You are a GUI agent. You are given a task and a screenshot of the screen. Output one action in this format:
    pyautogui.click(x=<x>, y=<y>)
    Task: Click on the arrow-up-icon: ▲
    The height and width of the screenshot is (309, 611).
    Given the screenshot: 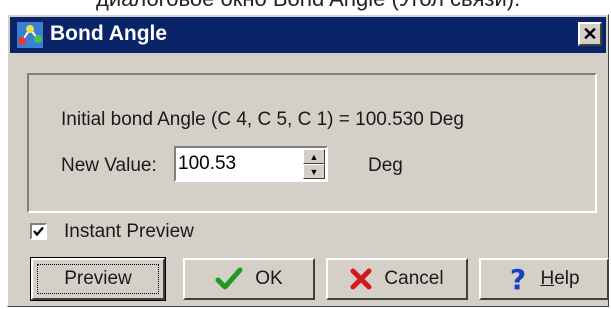 What is the action you would take?
    pyautogui.click(x=314, y=156)
    